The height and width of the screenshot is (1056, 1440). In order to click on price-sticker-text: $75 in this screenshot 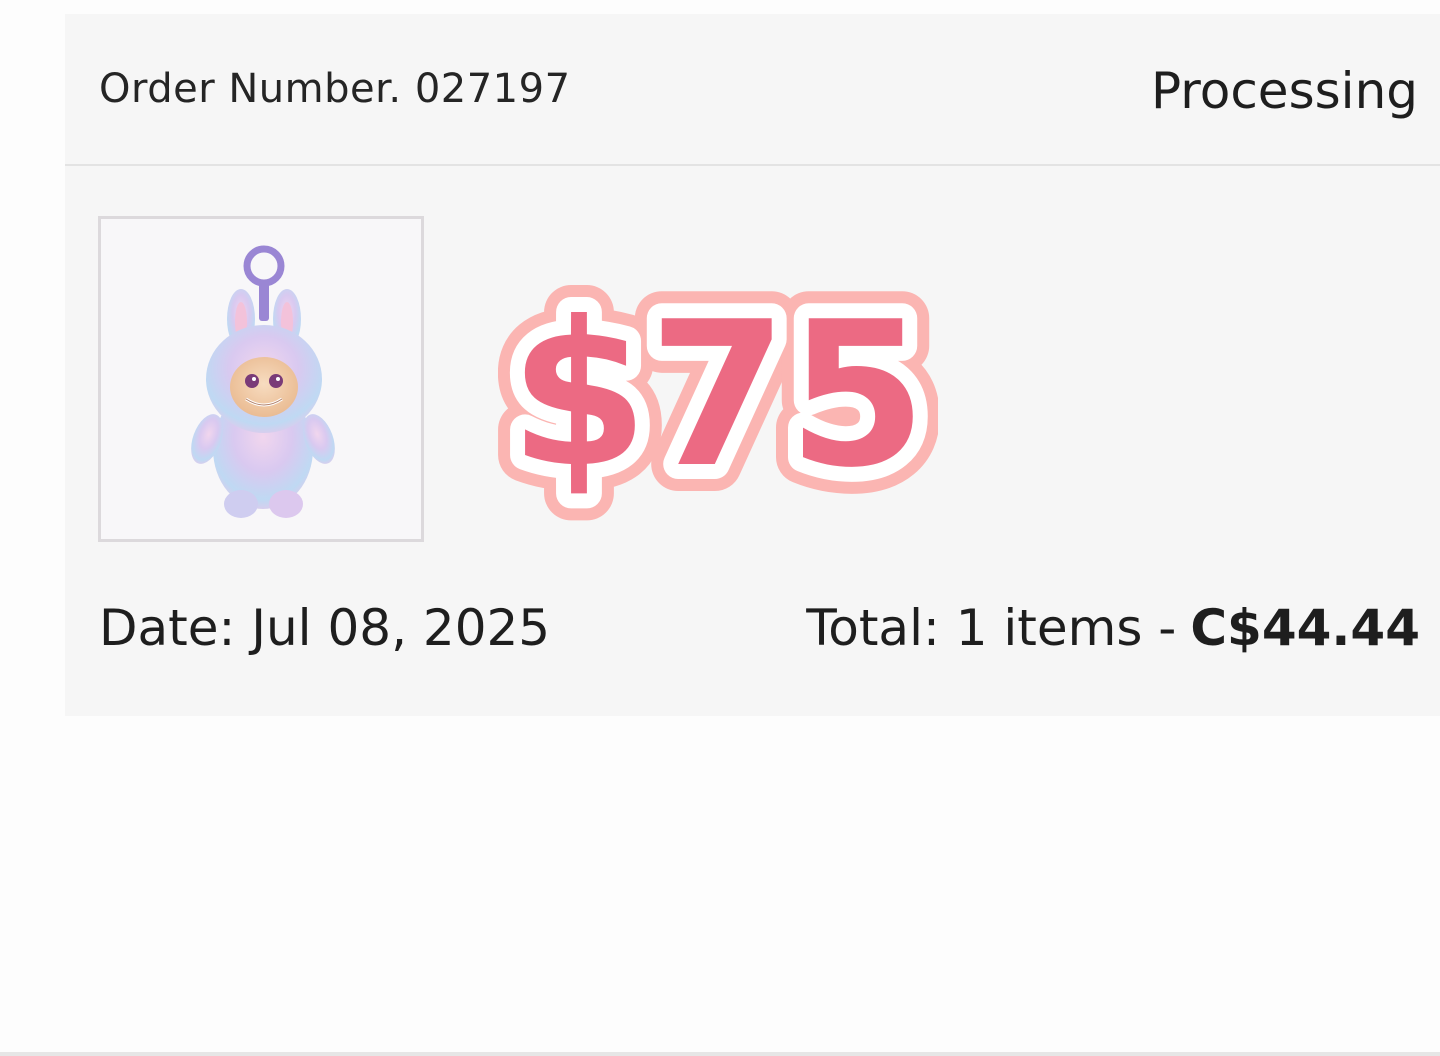, I will do `click(717, 395)`.